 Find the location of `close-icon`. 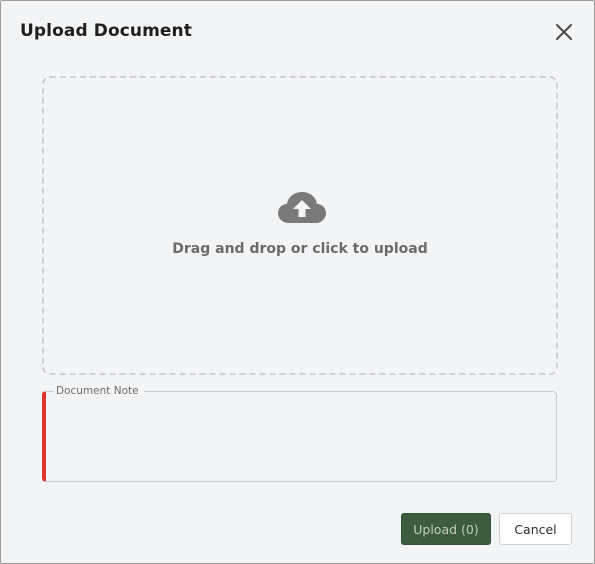

close-icon is located at coordinates (564, 32).